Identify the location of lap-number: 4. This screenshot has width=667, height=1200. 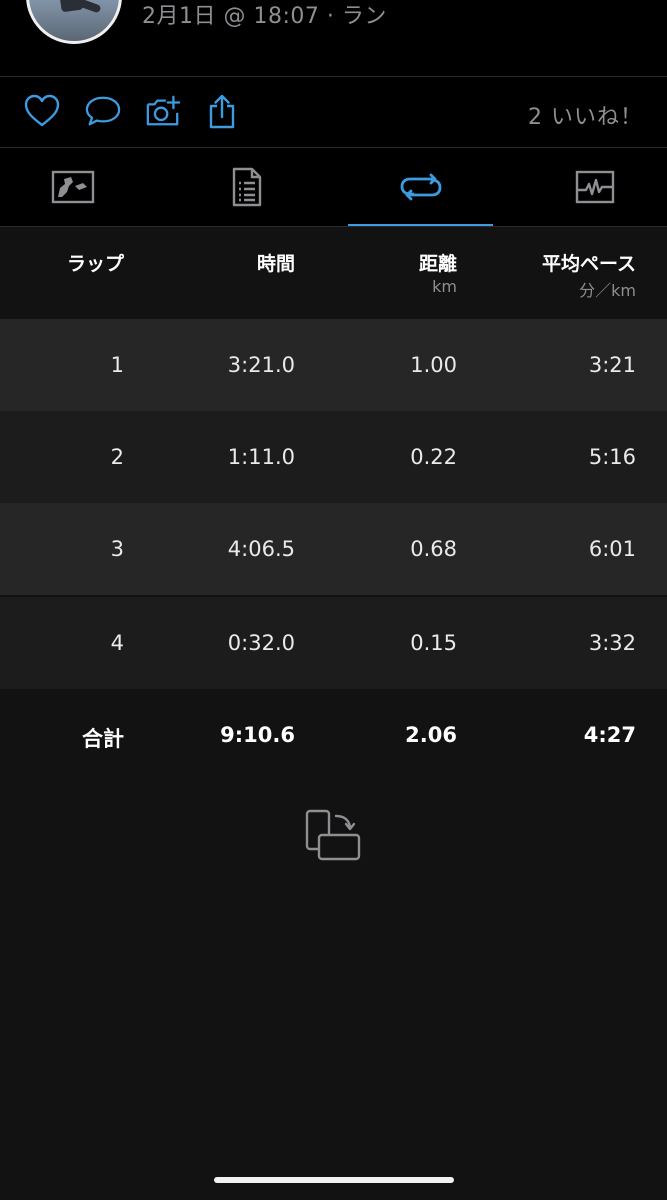
(117, 643).